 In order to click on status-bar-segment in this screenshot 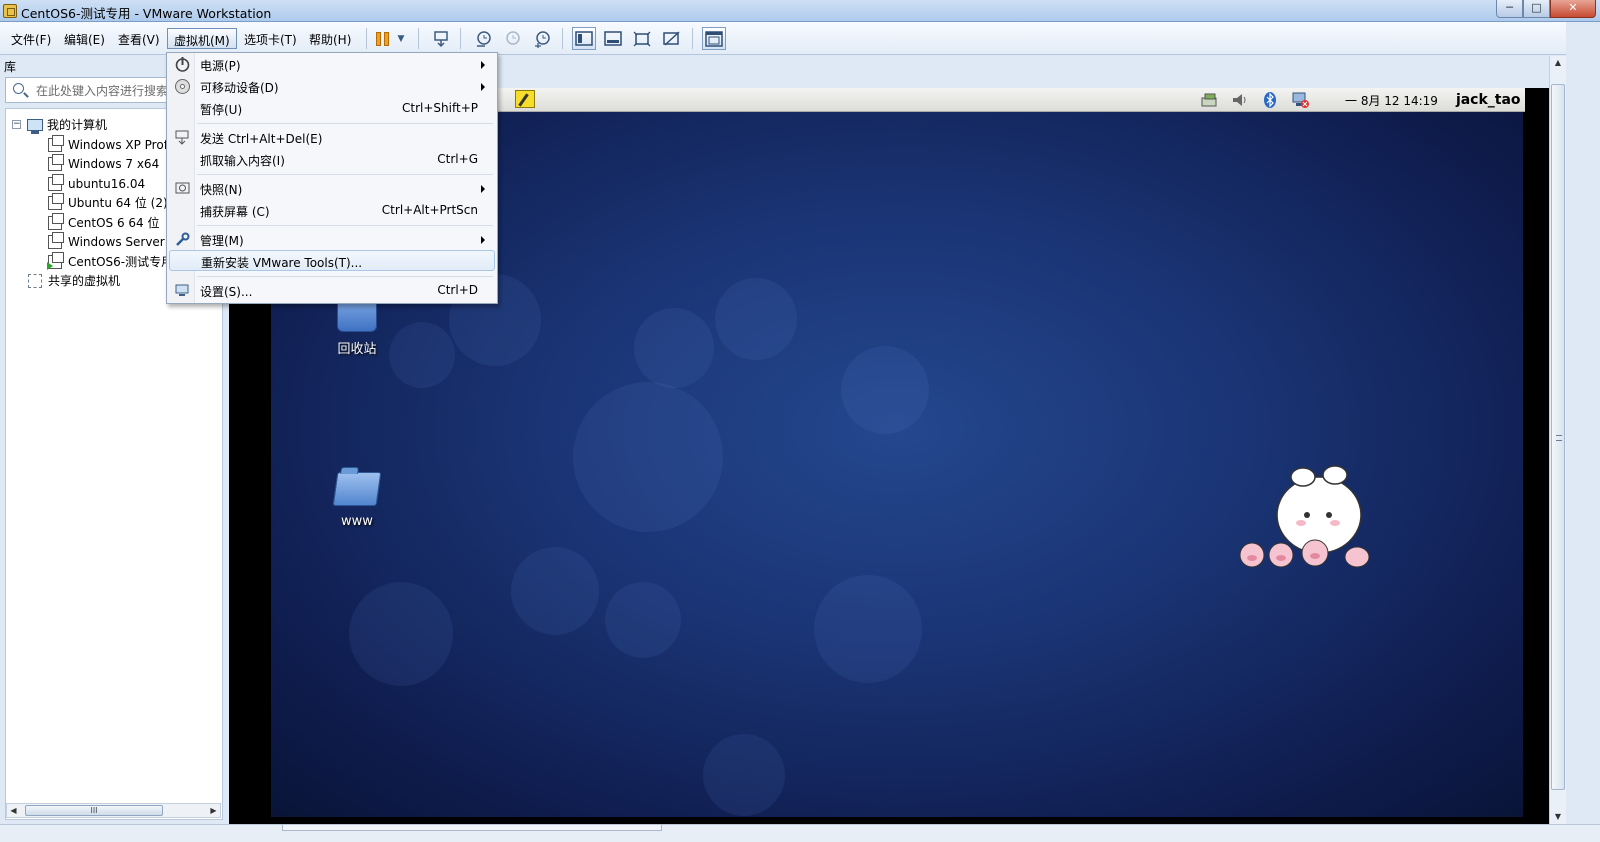, I will do `click(472, 828)`.